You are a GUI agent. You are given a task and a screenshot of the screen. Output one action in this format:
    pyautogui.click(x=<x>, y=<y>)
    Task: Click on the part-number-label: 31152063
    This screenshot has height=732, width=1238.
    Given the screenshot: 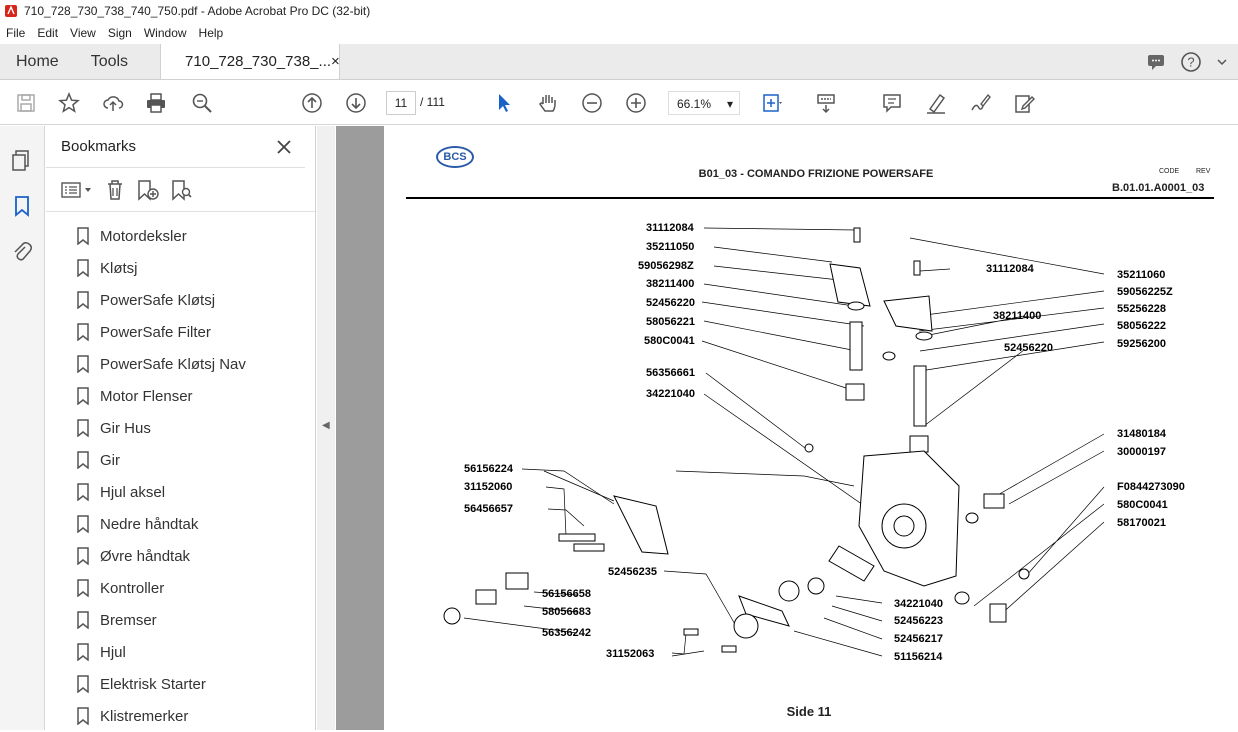 What is the action you would take?
    pyautogui.click(x=630, y=654)
    